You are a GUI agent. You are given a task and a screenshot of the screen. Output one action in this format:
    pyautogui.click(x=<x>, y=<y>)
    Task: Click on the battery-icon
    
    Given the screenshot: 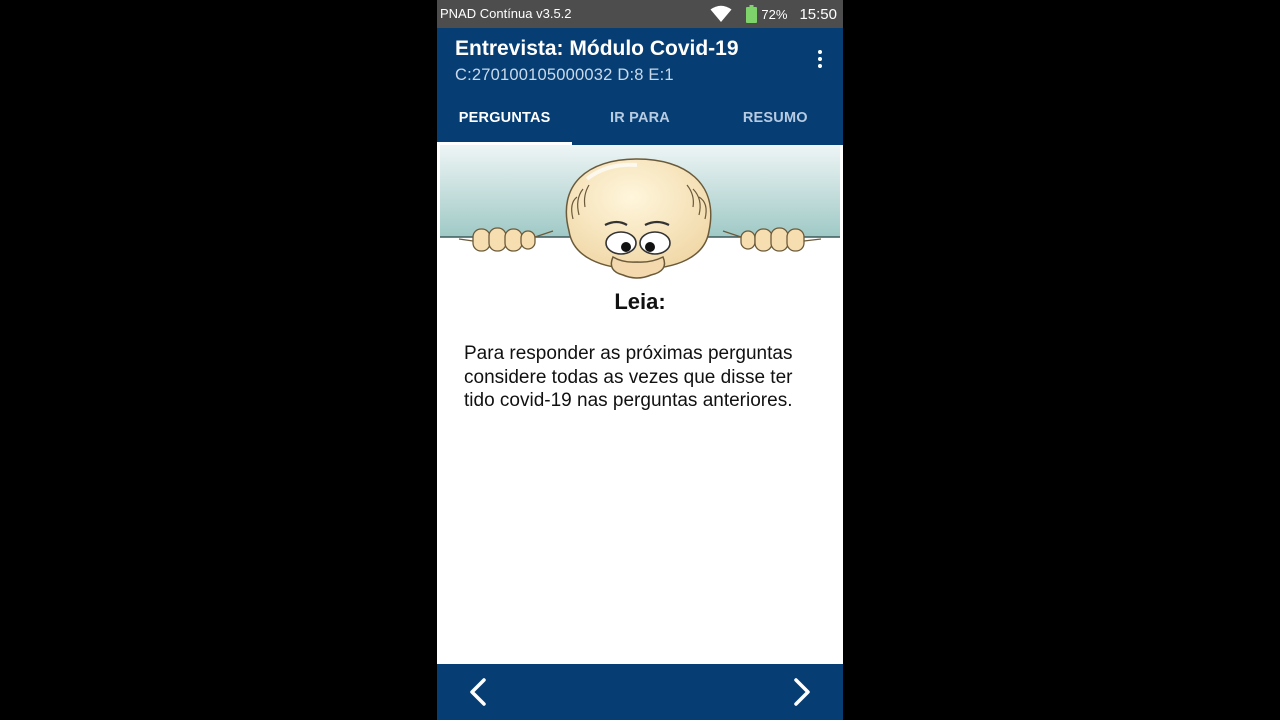 What is the action you would take?
    pyautogui.click(x=752, y=14)
    